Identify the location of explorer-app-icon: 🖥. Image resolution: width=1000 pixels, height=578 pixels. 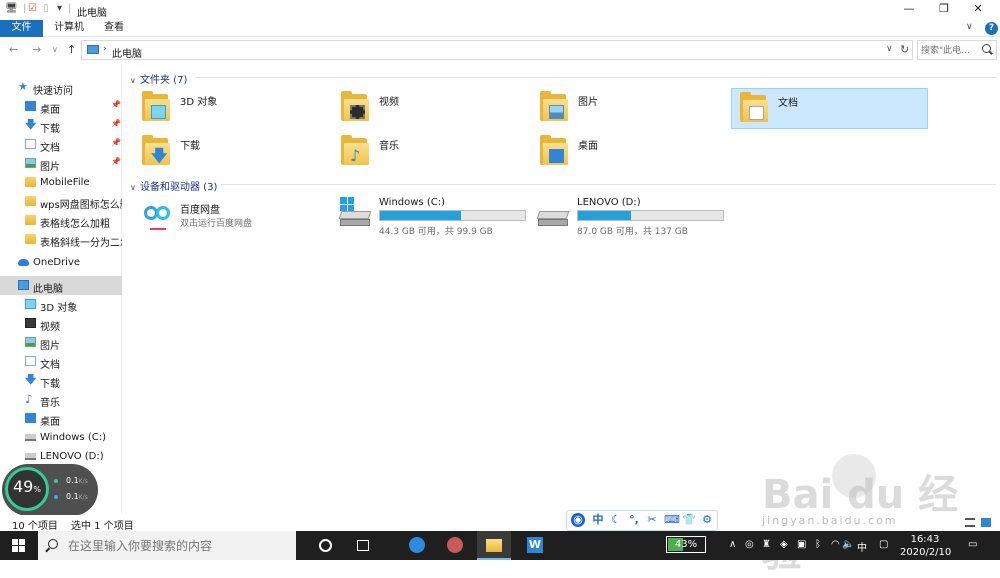
(11, 8).